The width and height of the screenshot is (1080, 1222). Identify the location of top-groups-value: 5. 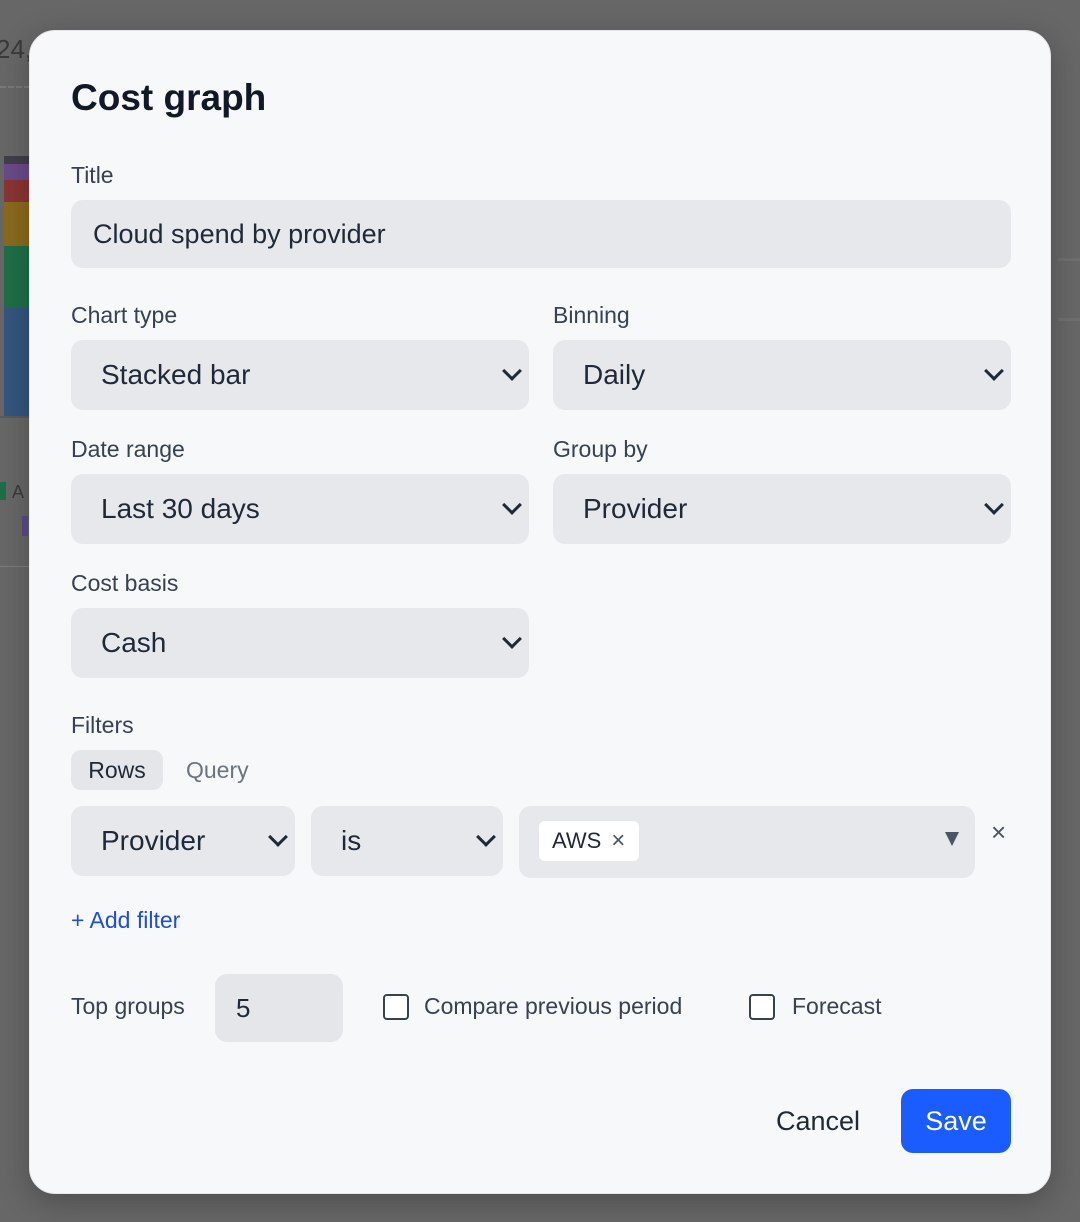
(243, 1007).